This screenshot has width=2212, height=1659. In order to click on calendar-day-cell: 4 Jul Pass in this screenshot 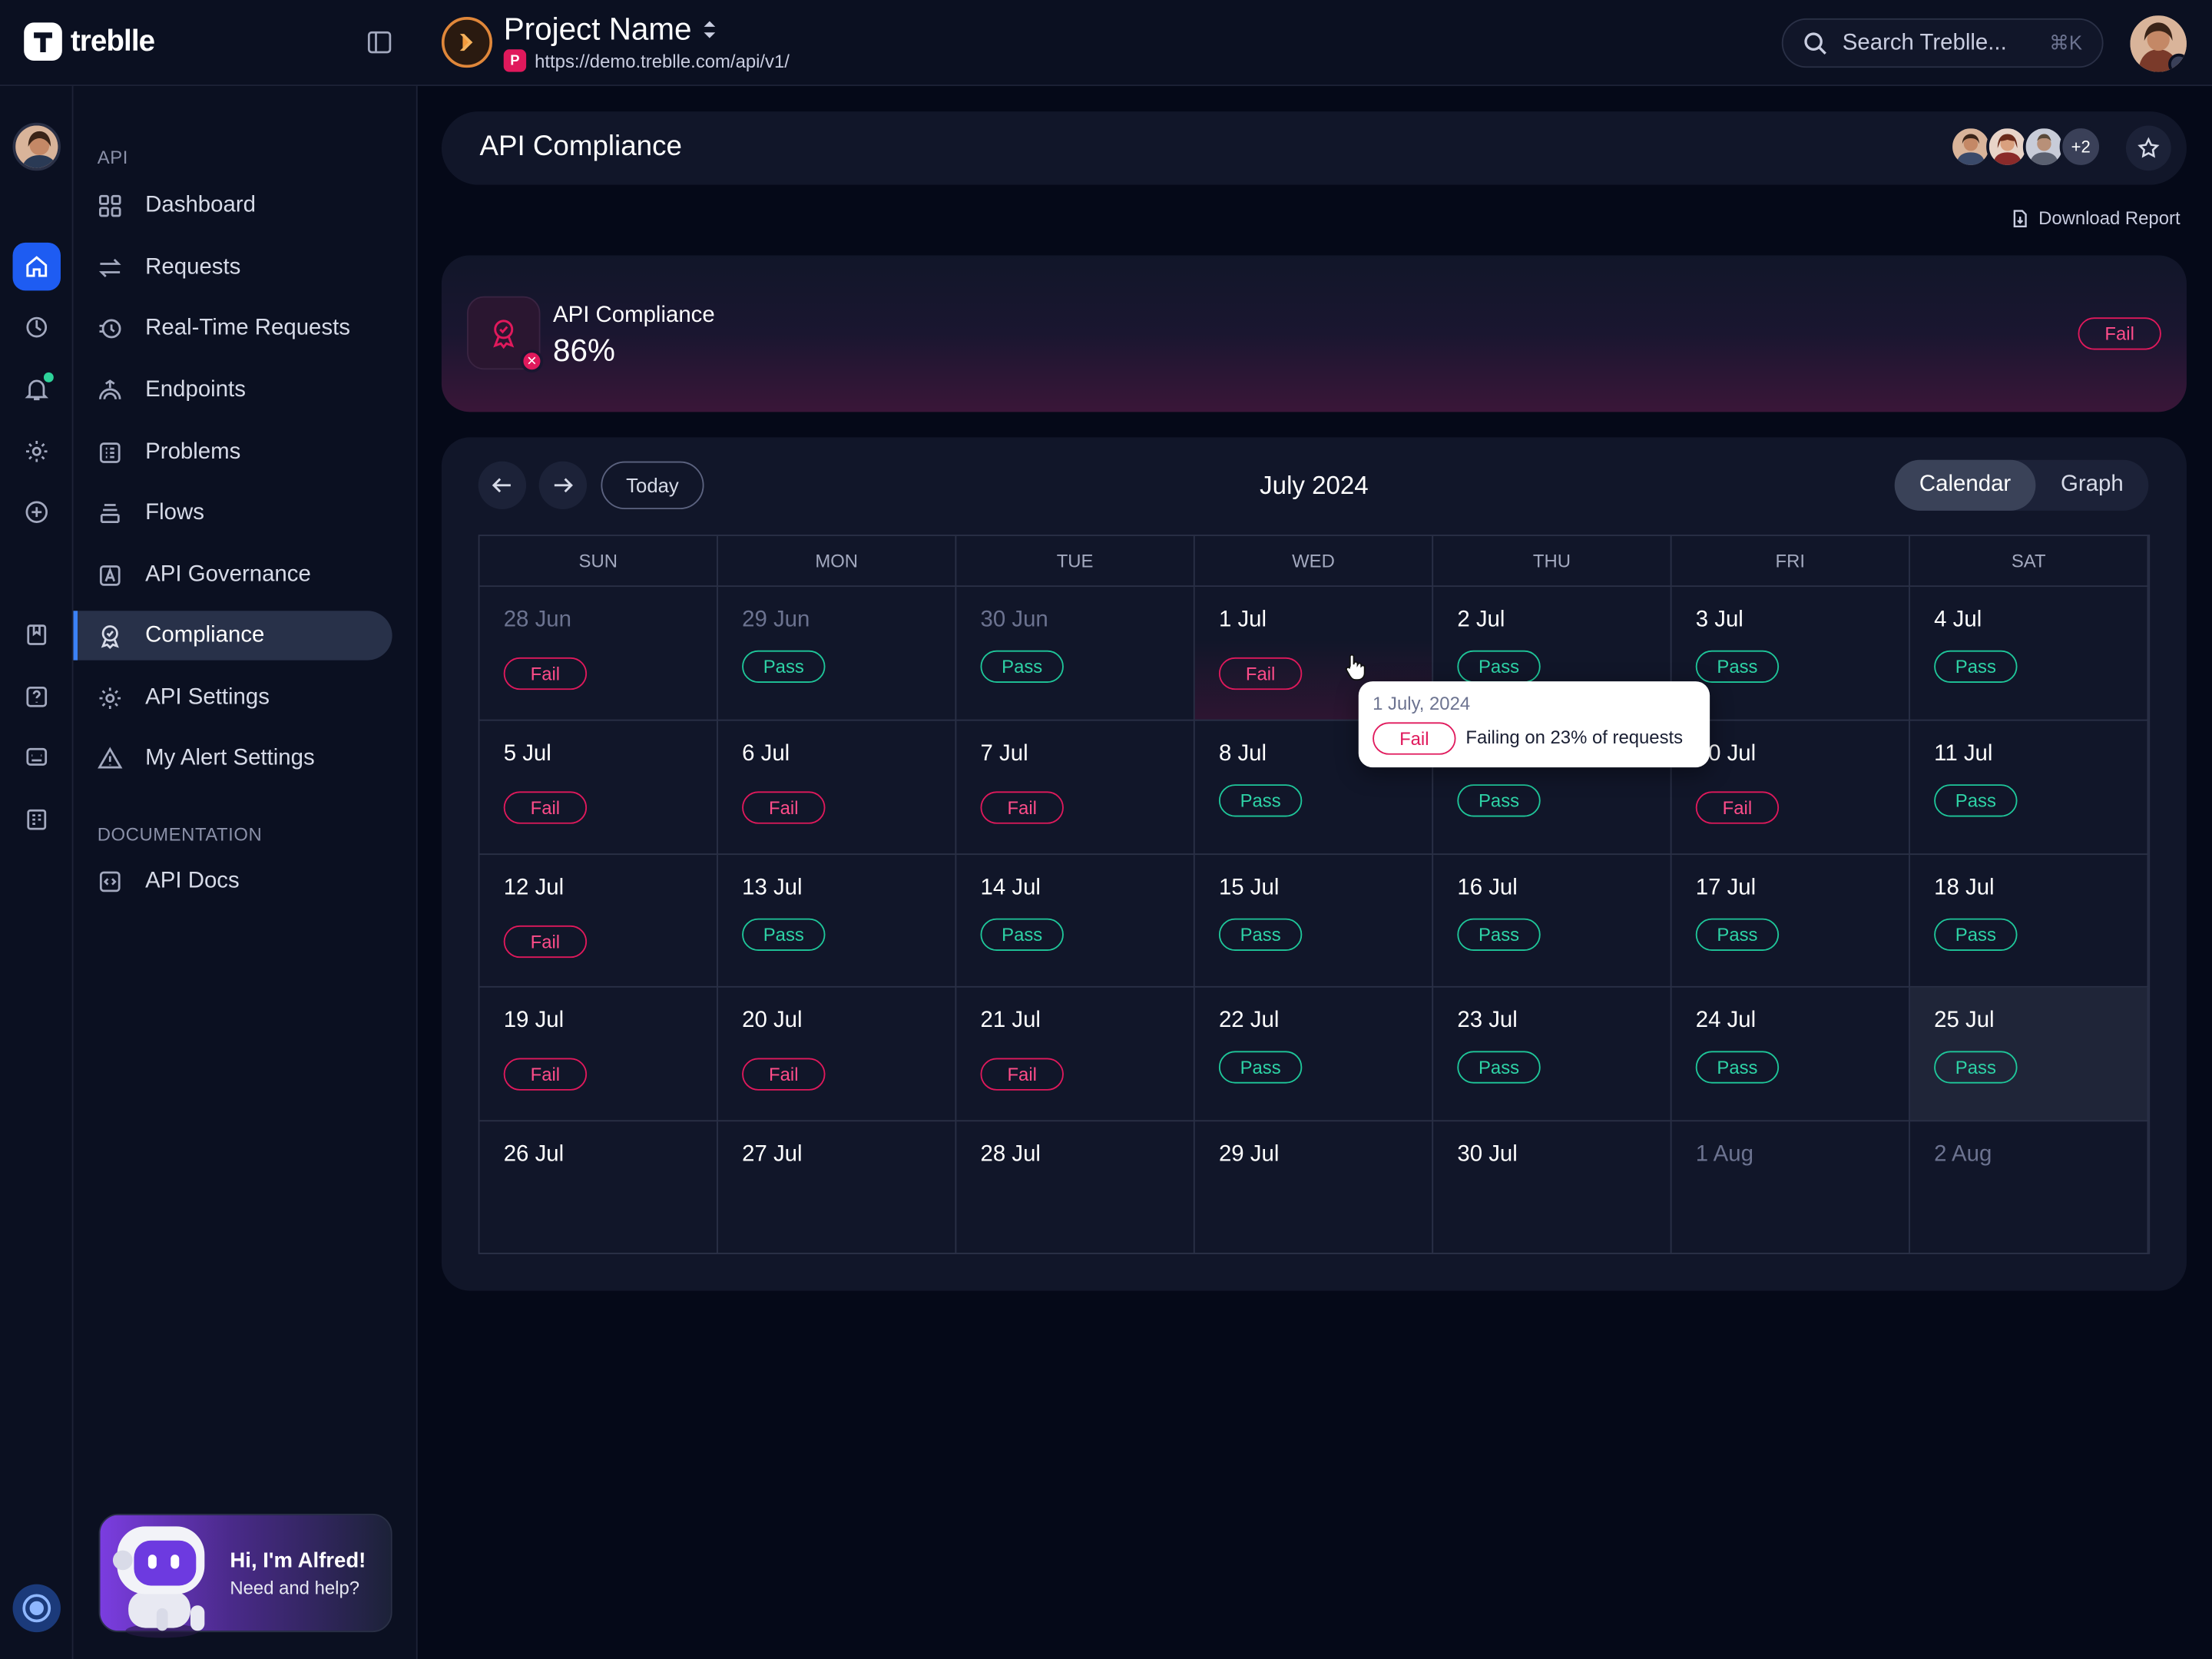, I will do `click(2029, 654)`.